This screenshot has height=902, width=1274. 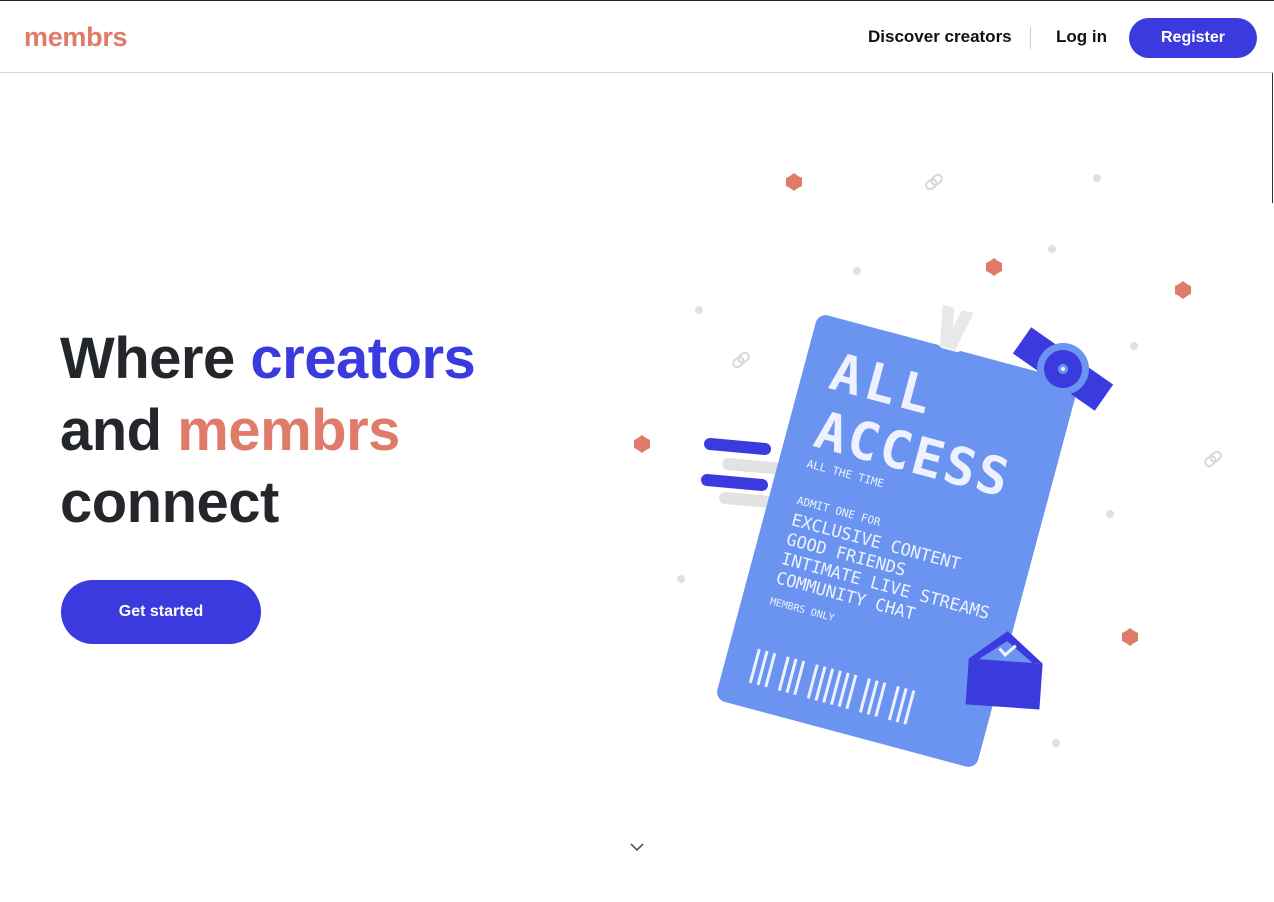 I want to click on nav-discover-creators: Discover creators, so click(x=940, y=37).